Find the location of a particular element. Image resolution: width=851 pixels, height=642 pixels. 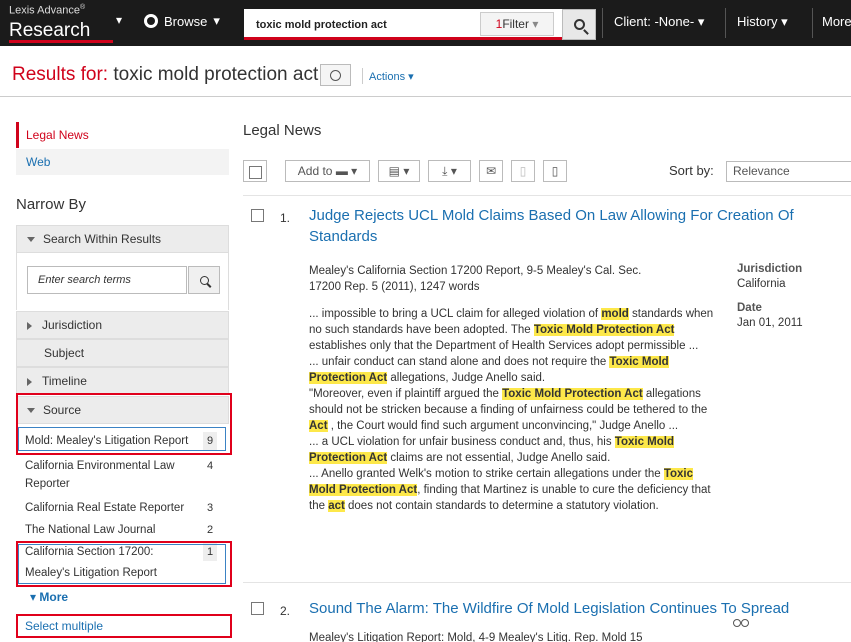

brand-product: Research is located at coordinates (50, 30).